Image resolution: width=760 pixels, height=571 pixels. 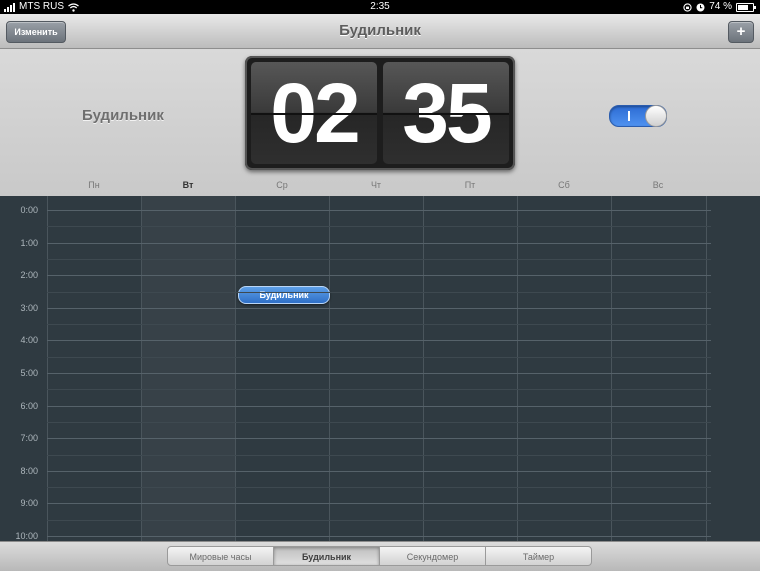 What do you see at coordinates (380, 113) in the screenshot?
I see `flip-clock: 02 35` at bounding box center [380, 113].